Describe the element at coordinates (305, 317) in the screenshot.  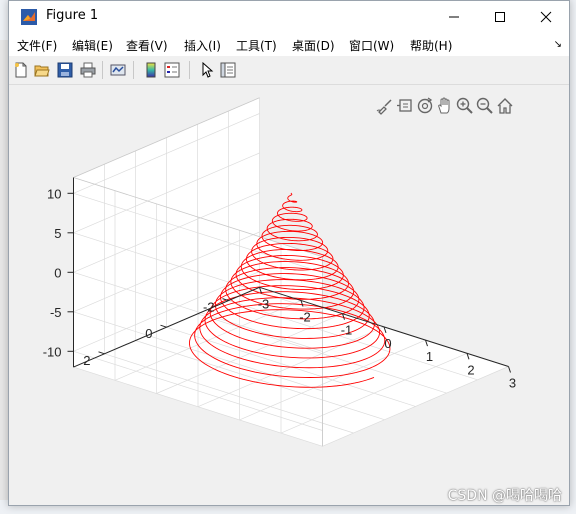
I see `x-tick-label: -2` at that location.